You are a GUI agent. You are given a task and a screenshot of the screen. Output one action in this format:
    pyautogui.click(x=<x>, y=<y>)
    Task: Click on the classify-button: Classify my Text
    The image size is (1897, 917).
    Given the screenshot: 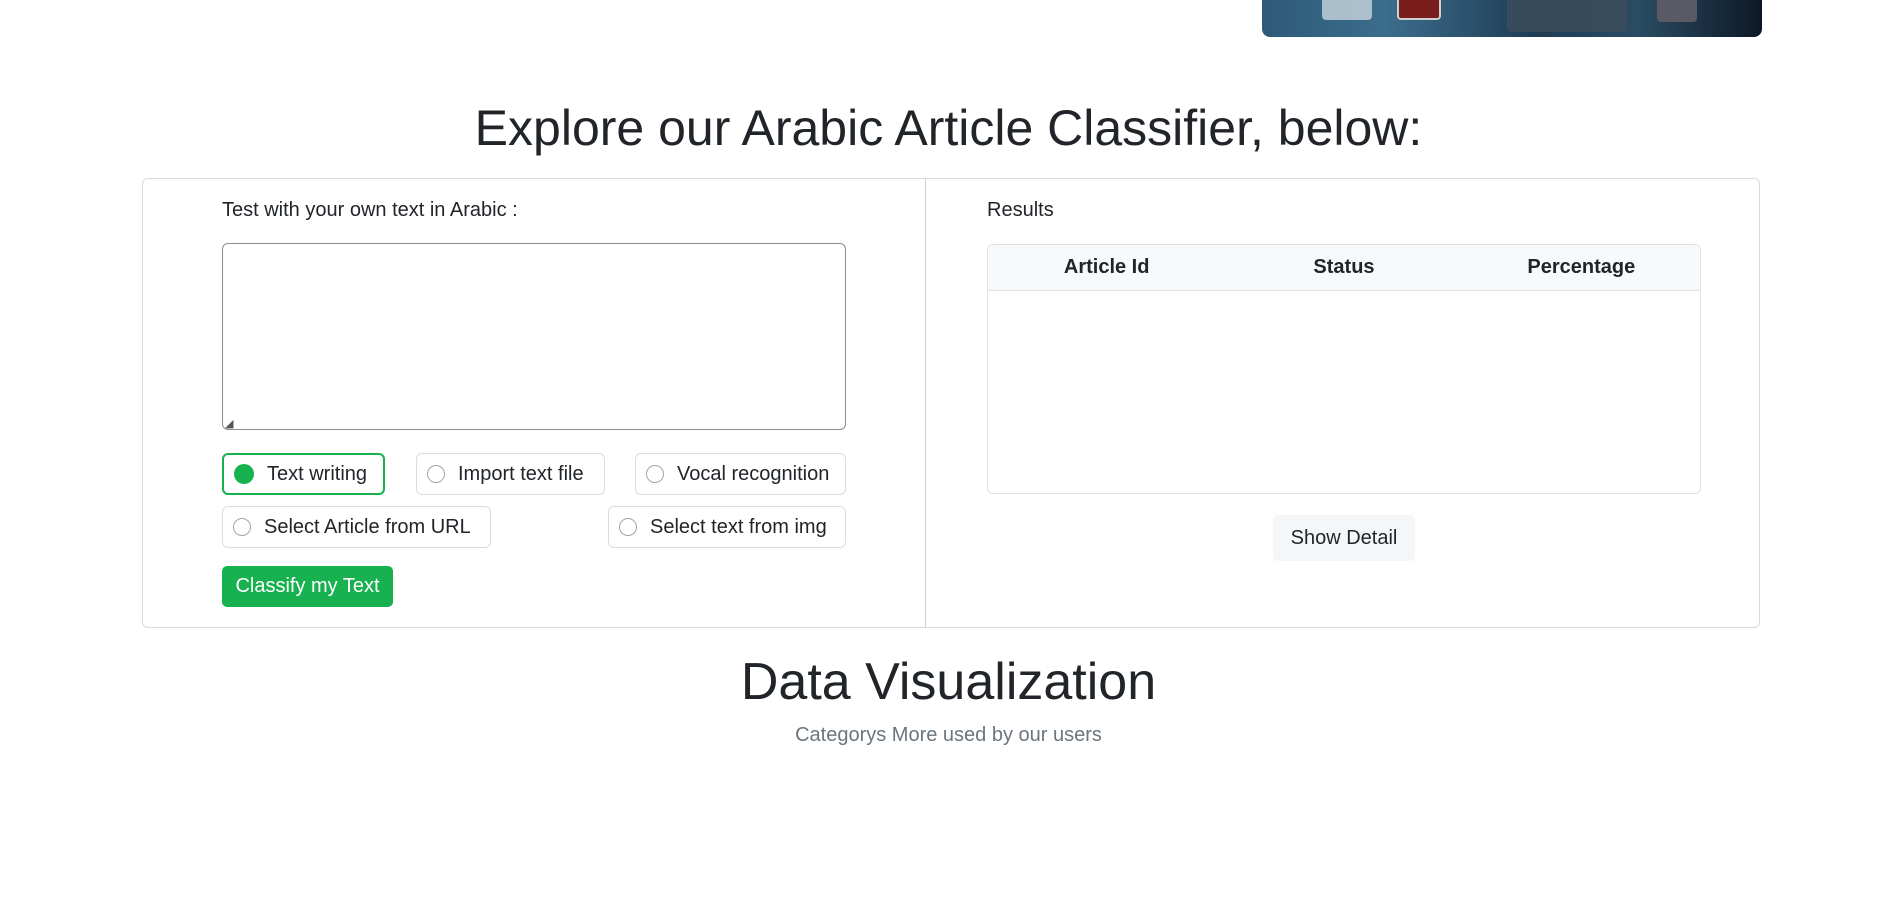 What is the action you would take?
    pyautogui.click(x=307, y=586)
    